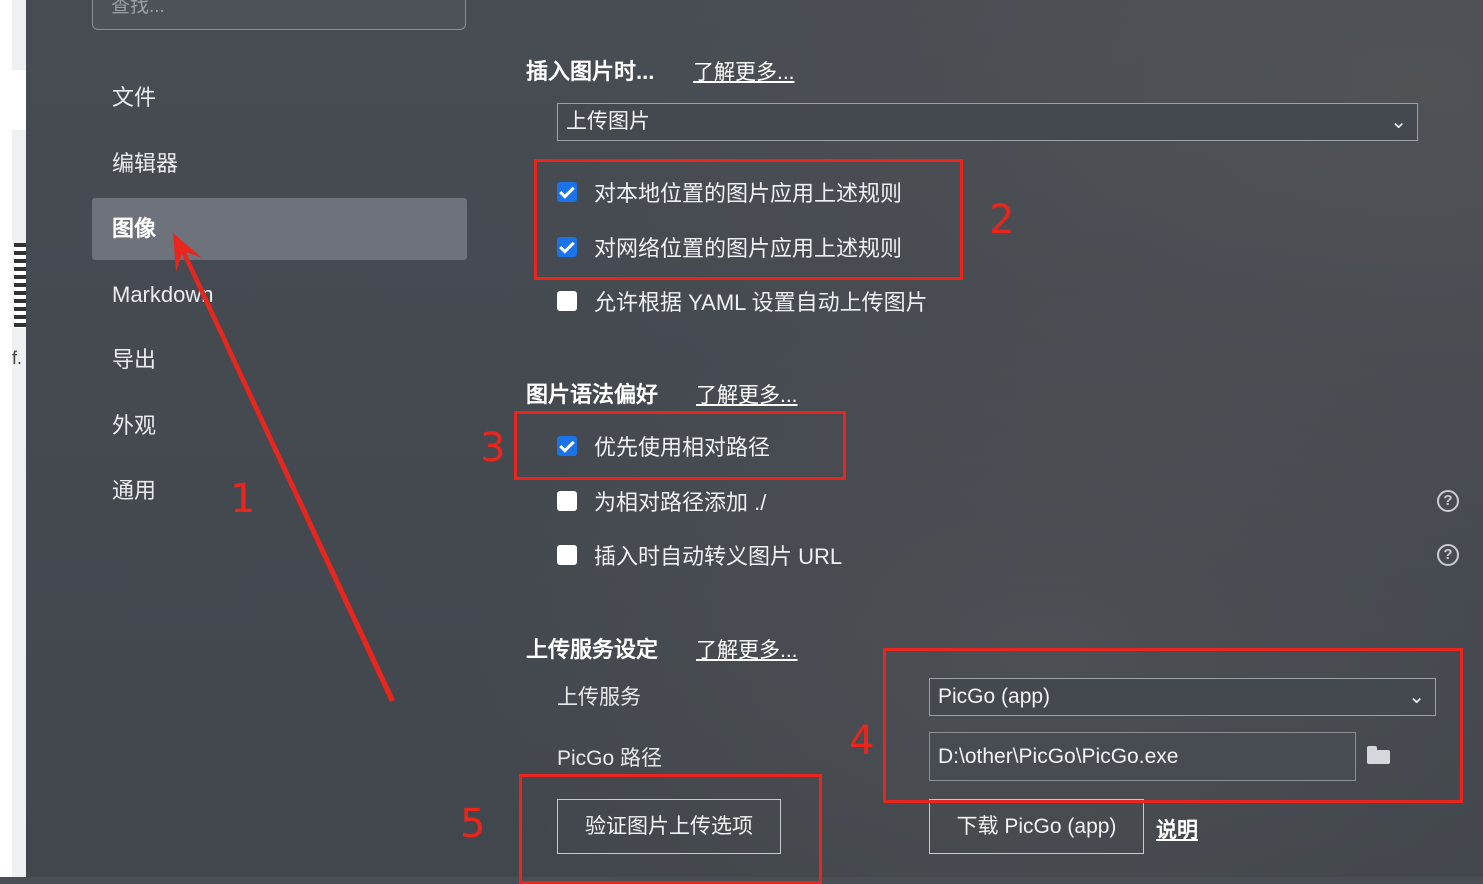 The width and height of the screenshot is (1483, 884). I want to click on sidebar-item-file: 文件, so click(279, 98).